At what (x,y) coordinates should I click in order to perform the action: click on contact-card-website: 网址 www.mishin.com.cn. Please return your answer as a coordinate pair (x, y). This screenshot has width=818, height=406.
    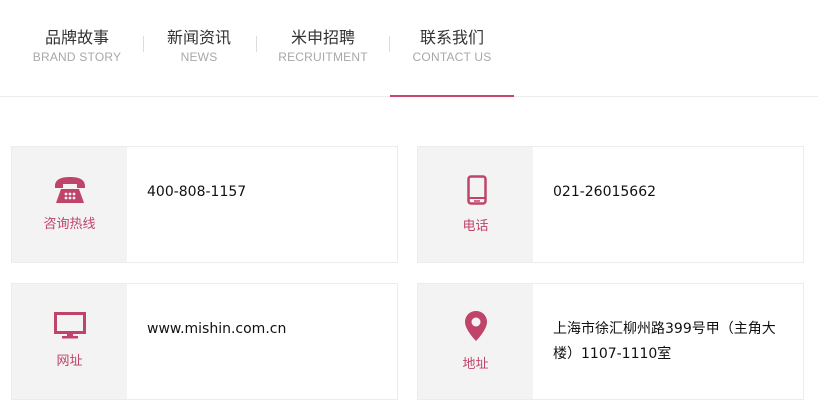
    Looking at the image, I should click on (204, 341).